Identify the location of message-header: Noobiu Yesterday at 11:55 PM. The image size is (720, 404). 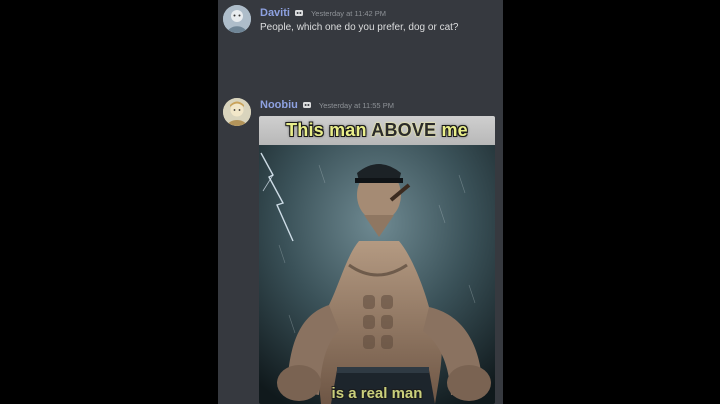
(327, 105).